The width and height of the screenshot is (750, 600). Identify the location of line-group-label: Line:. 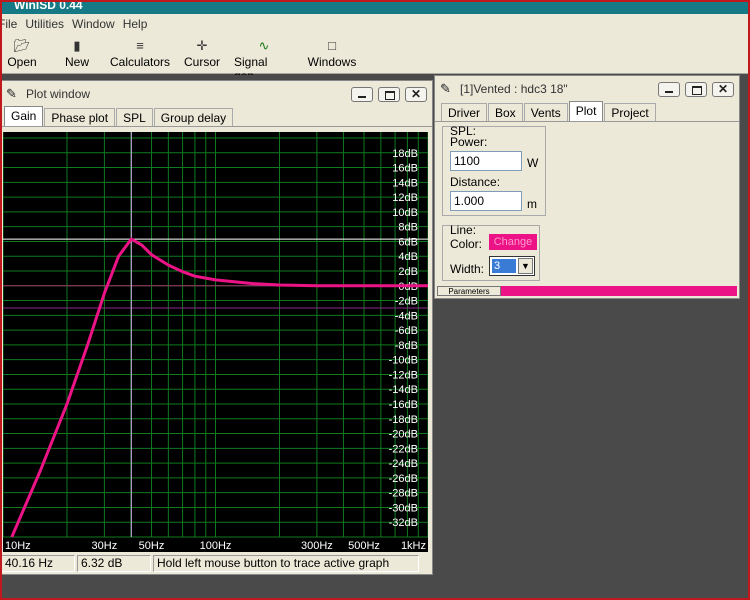
(463, 230).